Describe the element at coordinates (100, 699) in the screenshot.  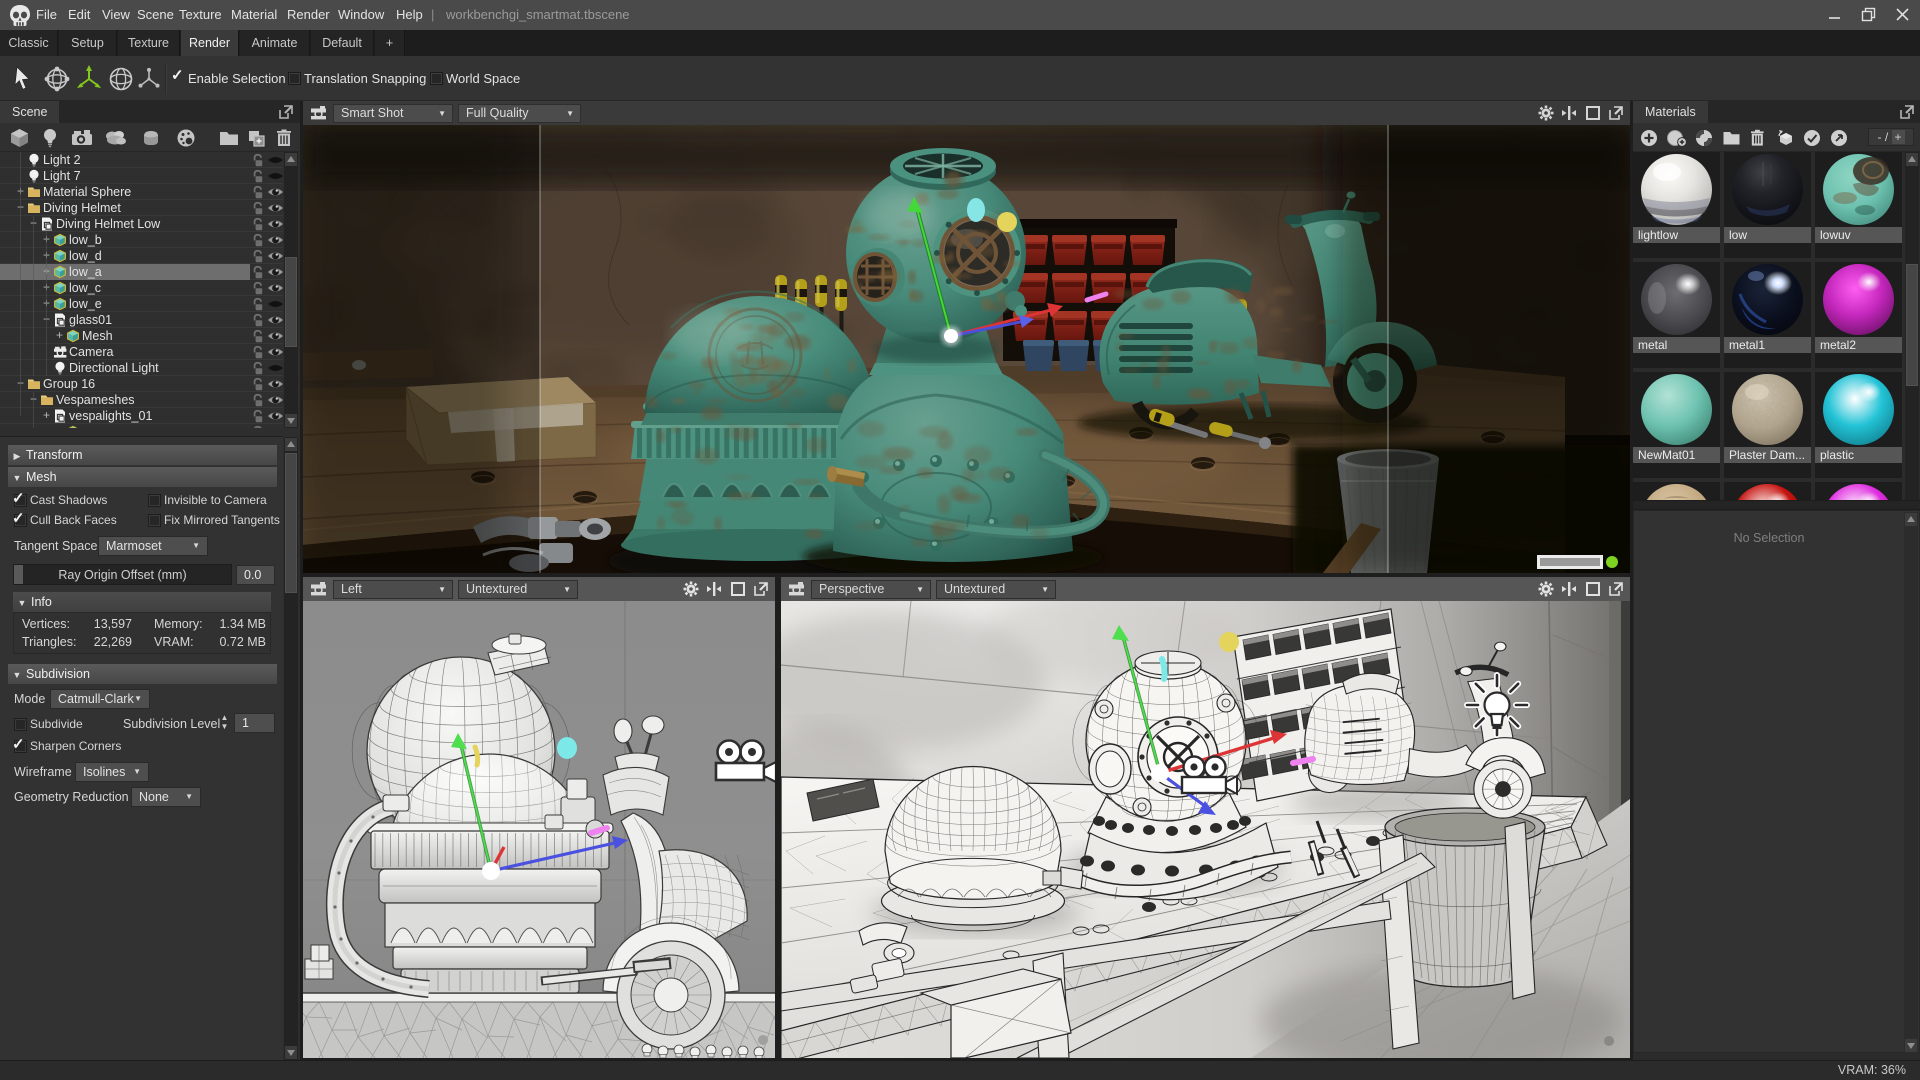
I see `subdivision-mode-dropdown: Catmull-Clark ▼` at that location.